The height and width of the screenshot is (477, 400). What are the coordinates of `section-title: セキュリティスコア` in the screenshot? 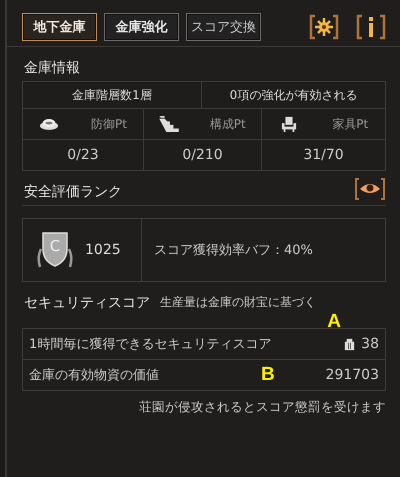 It's located at (86, 303).